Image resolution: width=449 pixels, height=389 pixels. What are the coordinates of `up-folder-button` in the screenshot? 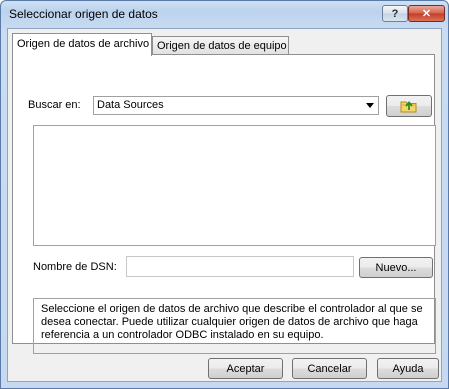 It's located at (409, 106).